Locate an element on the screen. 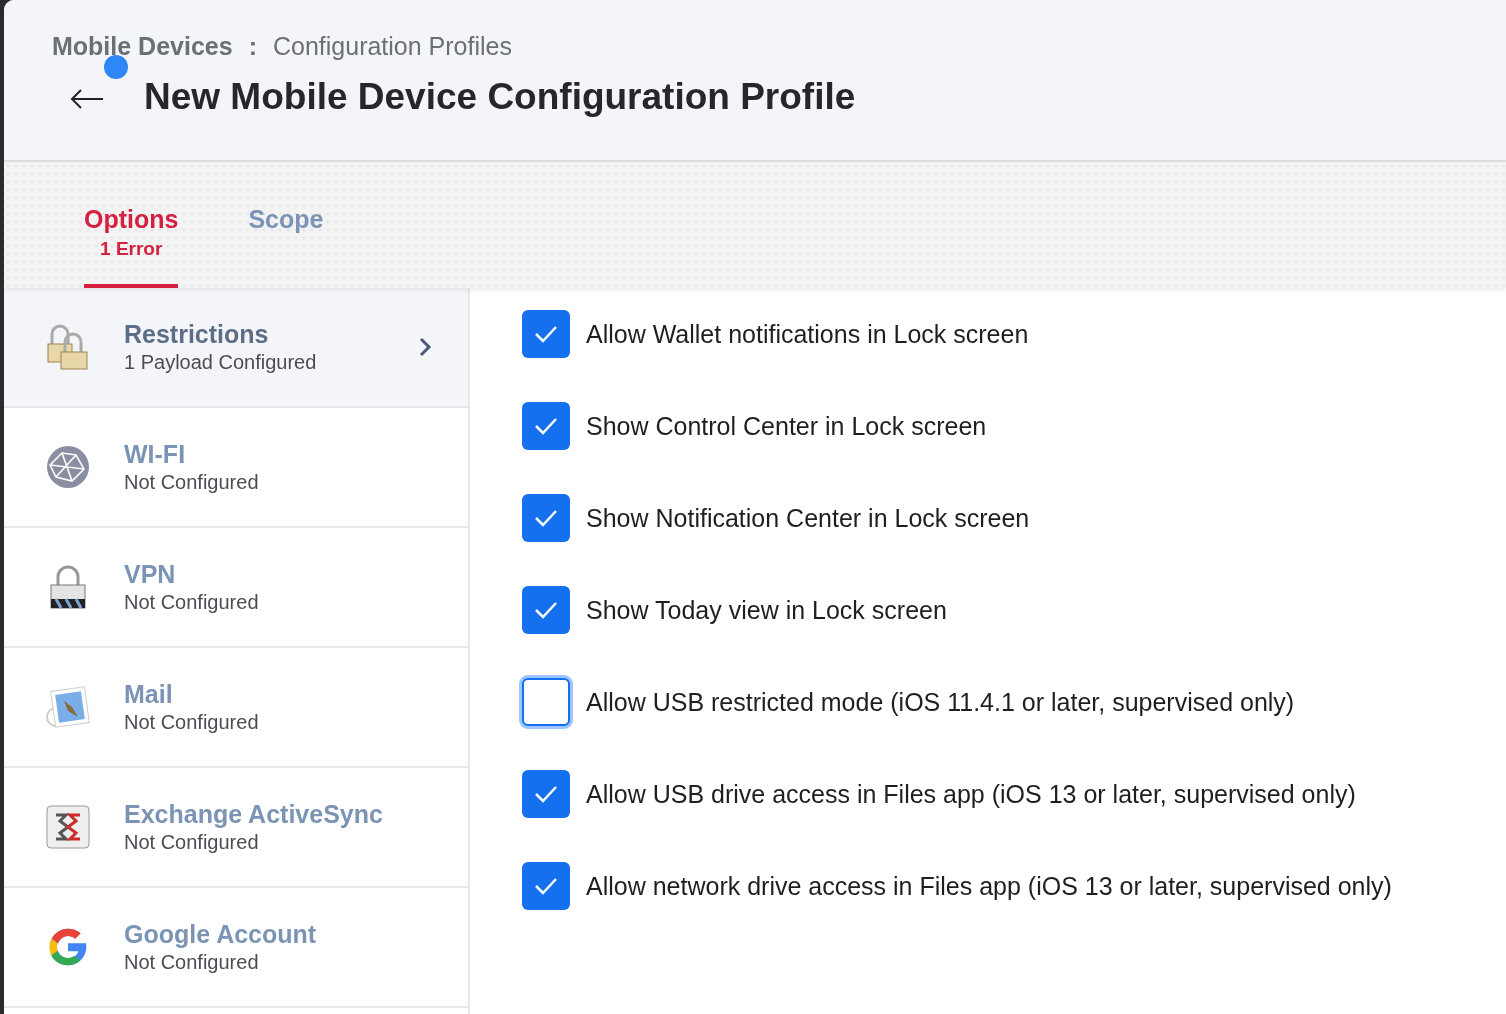 Image resolution: width=1506 pixels, height=1014 pixels. option-label: Allow network drive access in Files app (iOS 13 or later, supervised only) is located at coordinates (989, 886).